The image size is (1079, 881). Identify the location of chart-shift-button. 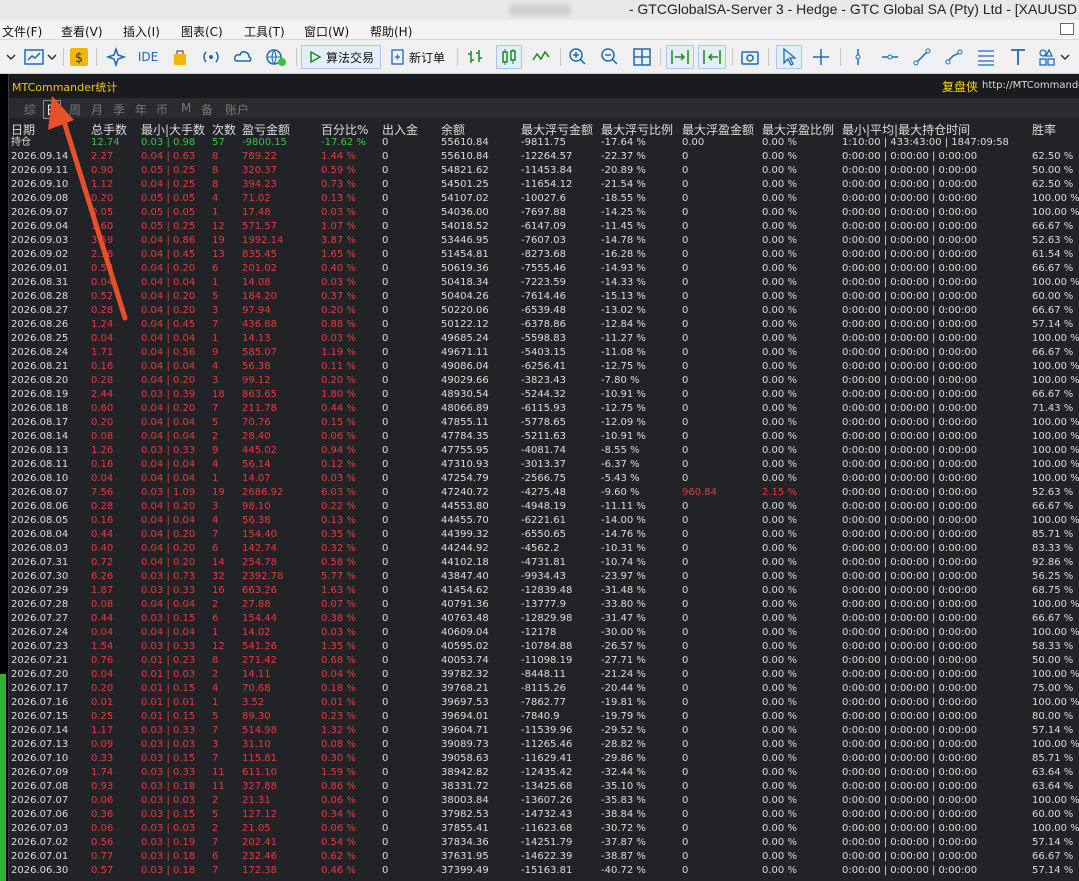
(712, 57).